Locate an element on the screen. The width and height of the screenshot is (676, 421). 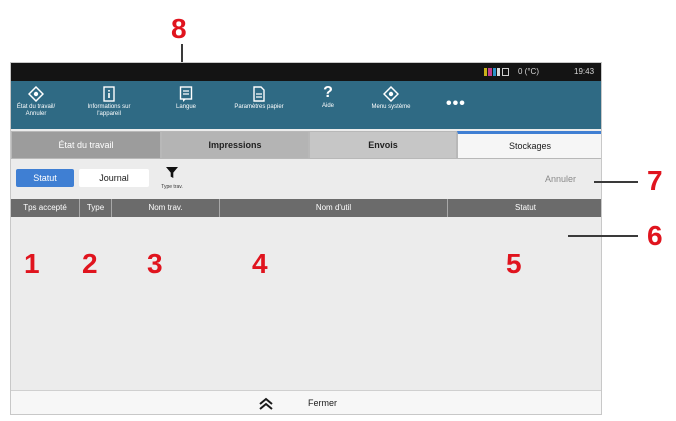
toolbar-system-menu: Menu système is located at coordinates (391, 105).